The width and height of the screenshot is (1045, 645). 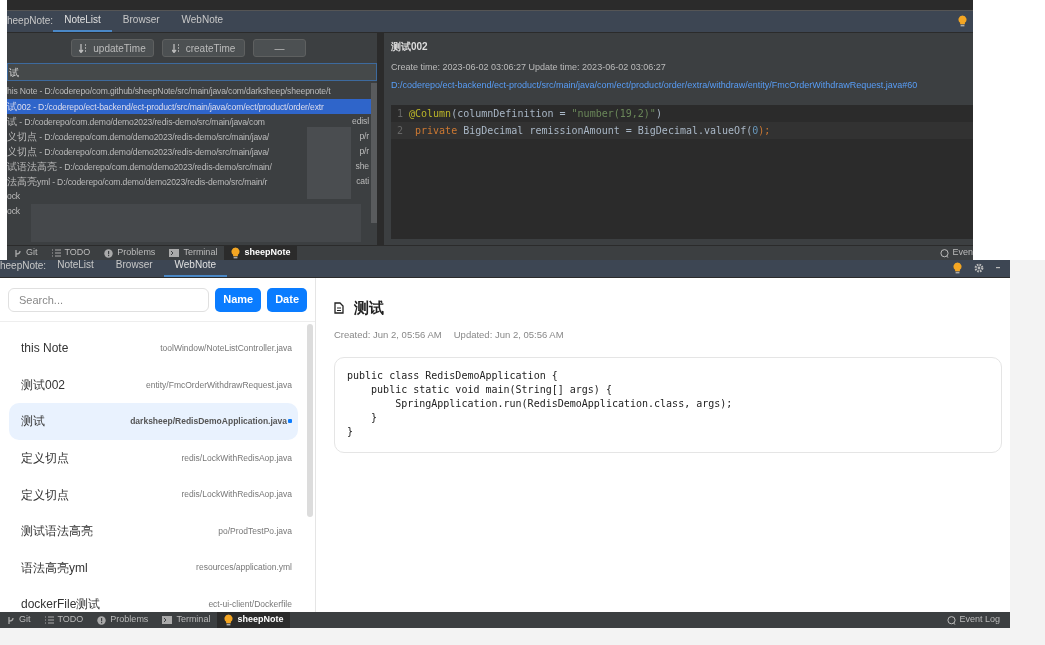 I want to click on file-path-link: D:/coderepo/ect-backend/ect-product/src/main/java/com/ect/product/order/extra/withdraw/entity/FmcOrderWithdrawRequest.java#60, so click(x=682, y=88).